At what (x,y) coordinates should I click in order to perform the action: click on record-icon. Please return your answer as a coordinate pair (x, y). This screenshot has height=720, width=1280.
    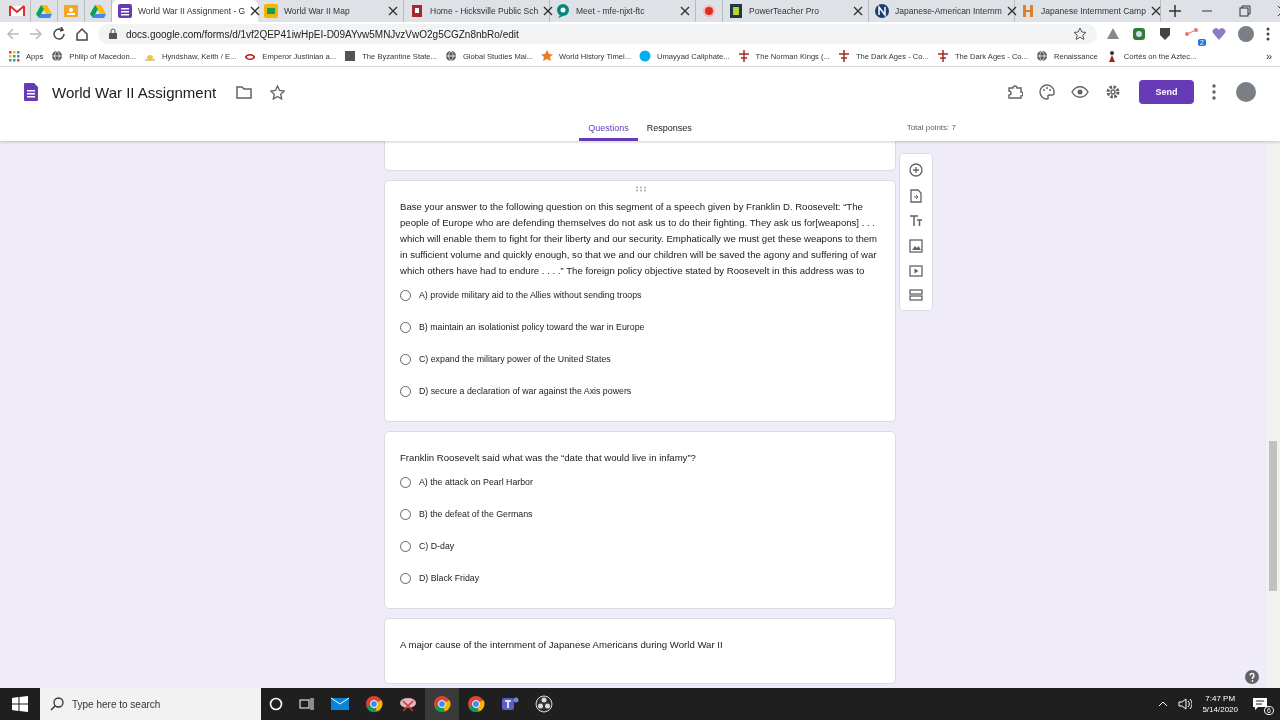
    Looking at the image, I should click on (709, 11).